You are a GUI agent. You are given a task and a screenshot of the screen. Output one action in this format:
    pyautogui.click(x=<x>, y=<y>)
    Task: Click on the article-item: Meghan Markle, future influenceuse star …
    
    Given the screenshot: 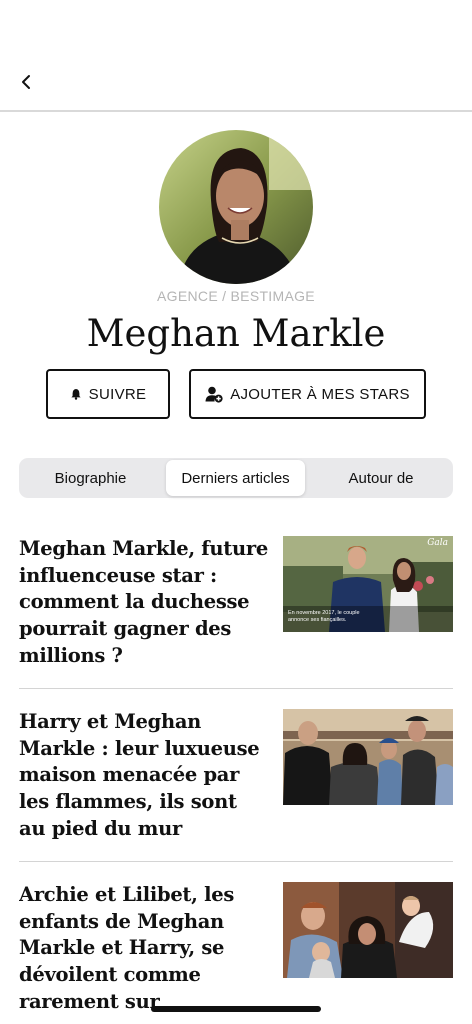 What is the action you would take?
    pyautogui.click(x=236, y=604)
    